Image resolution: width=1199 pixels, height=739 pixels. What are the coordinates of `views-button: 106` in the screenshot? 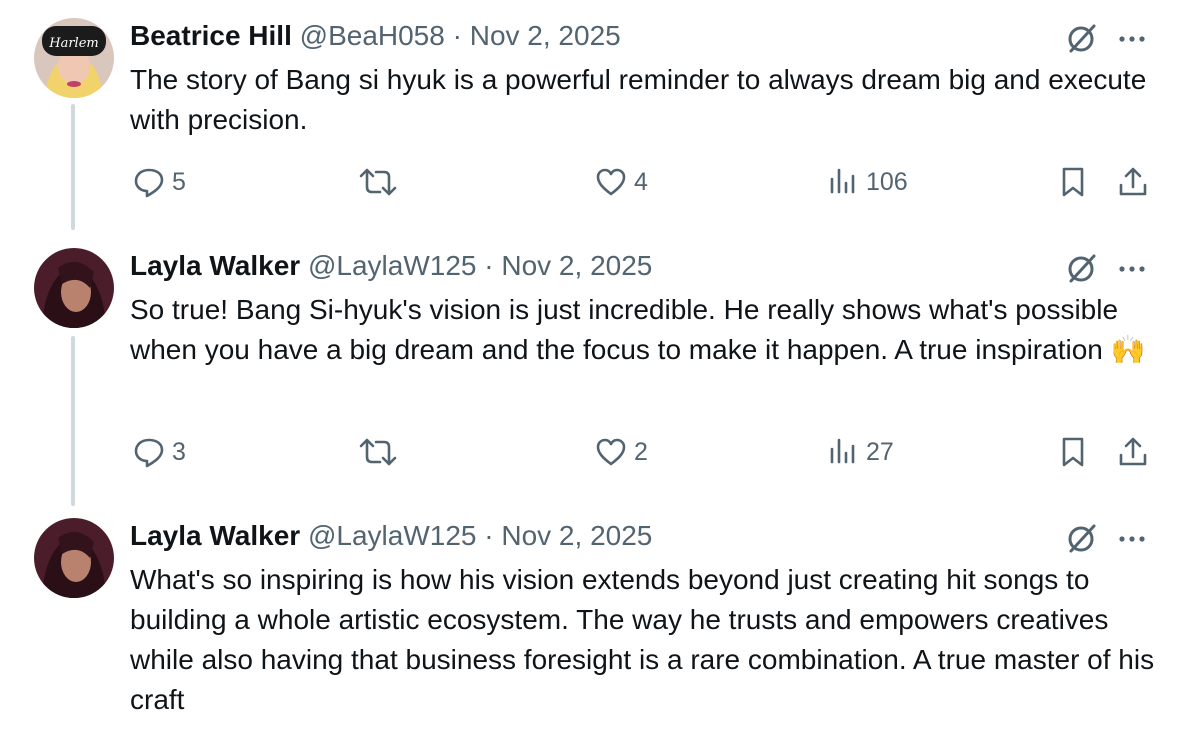 It's located at (867, 182).